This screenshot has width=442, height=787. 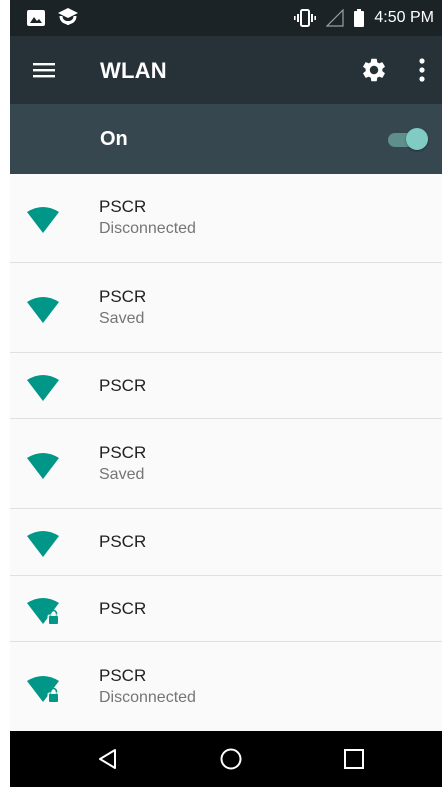 I want to click on status-bar: 4:50 PM, so click(x=226, y=18).